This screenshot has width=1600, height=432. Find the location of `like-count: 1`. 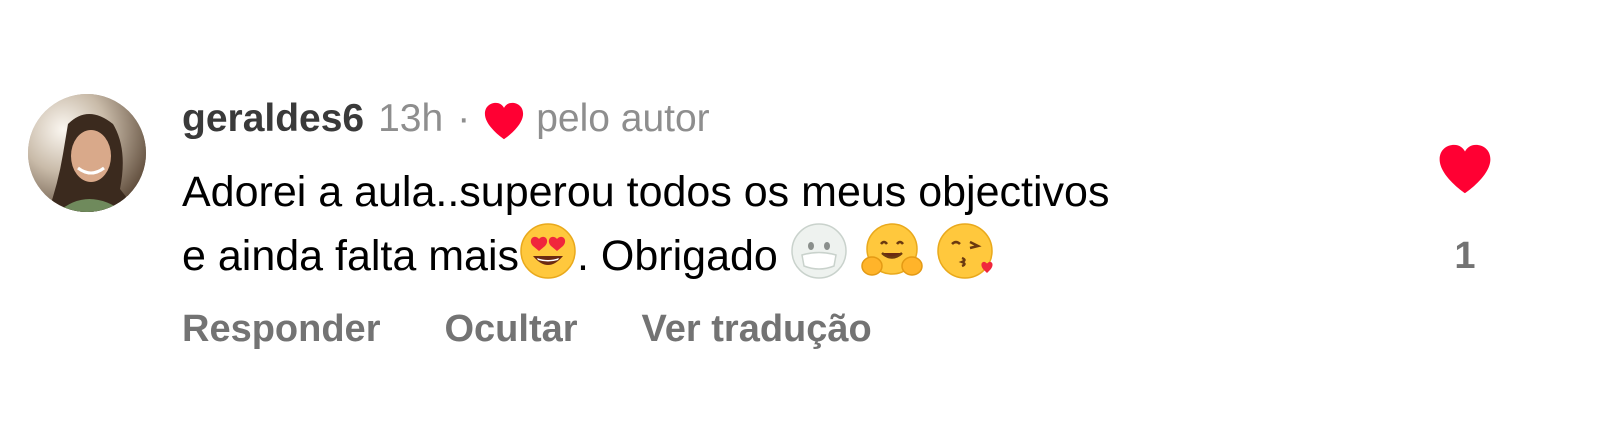

like-count: 1 is located at coordinates (1465, 256).